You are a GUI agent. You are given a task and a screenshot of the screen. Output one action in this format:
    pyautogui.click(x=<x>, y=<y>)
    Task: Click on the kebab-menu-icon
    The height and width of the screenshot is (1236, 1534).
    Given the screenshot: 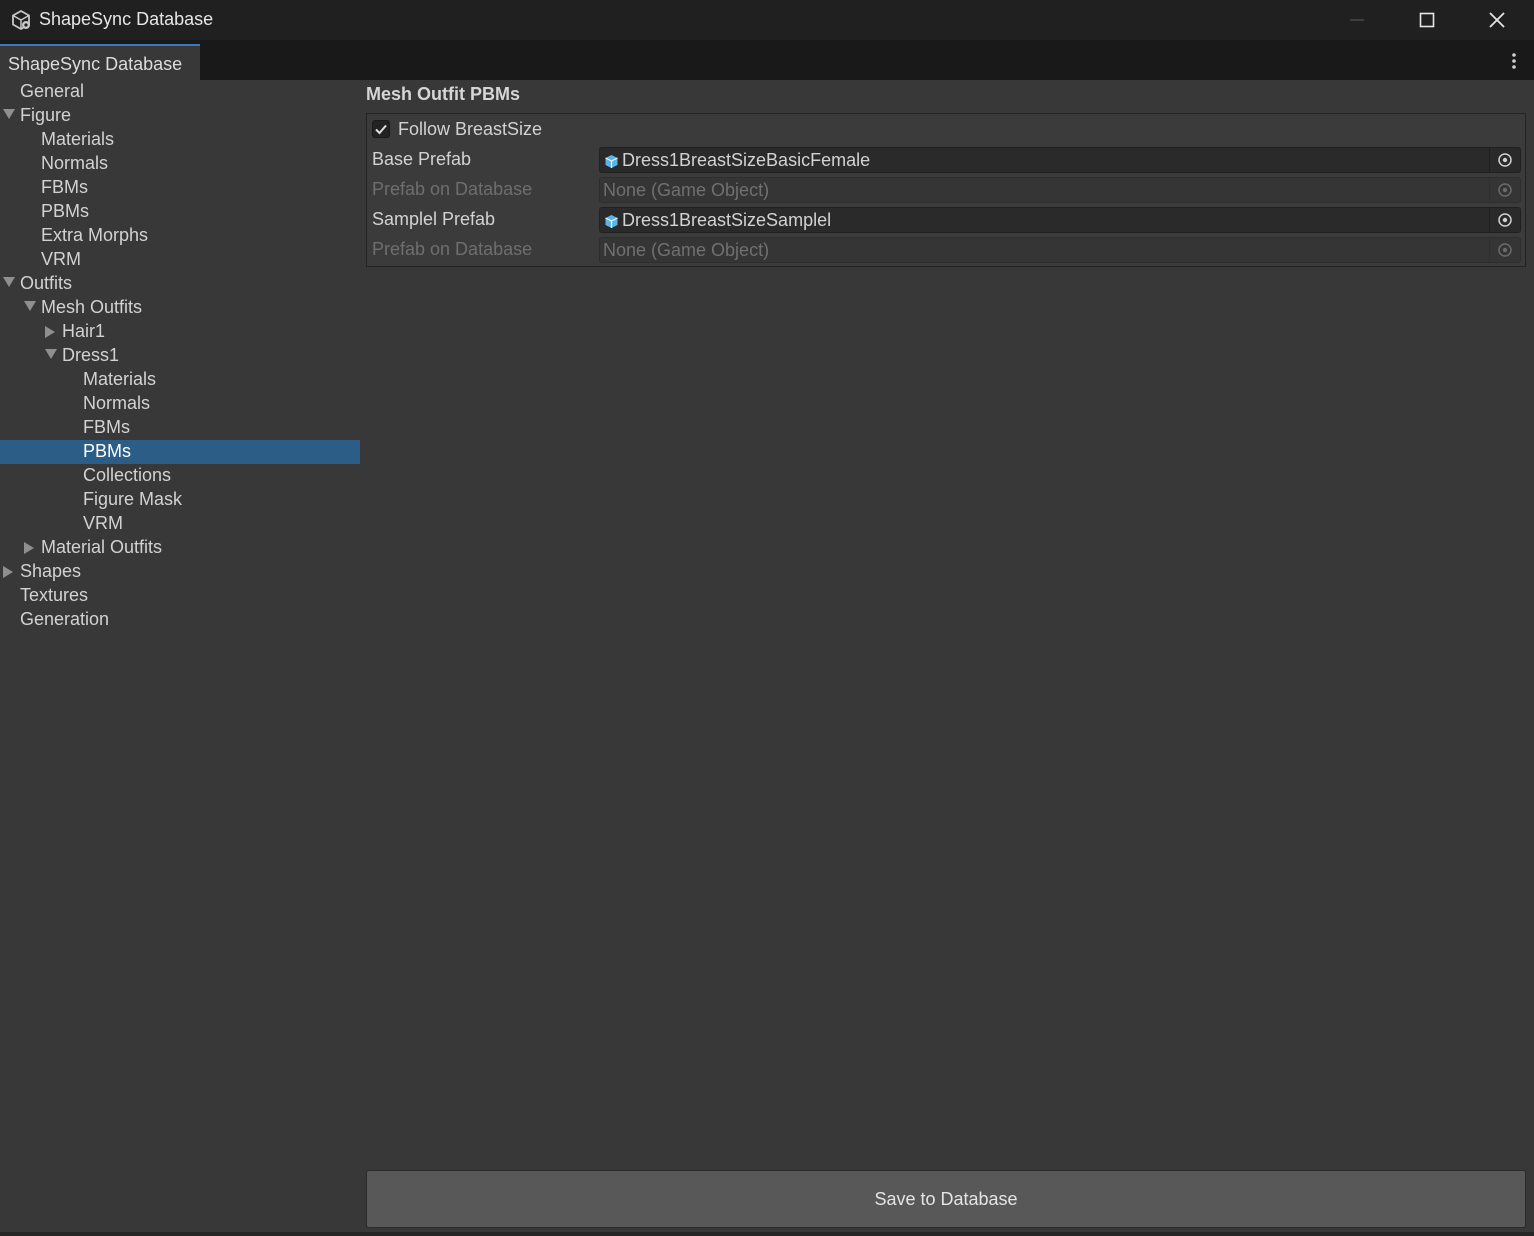 What is the action you would take?
    pyautogui.click(x=1514, y=61)
    